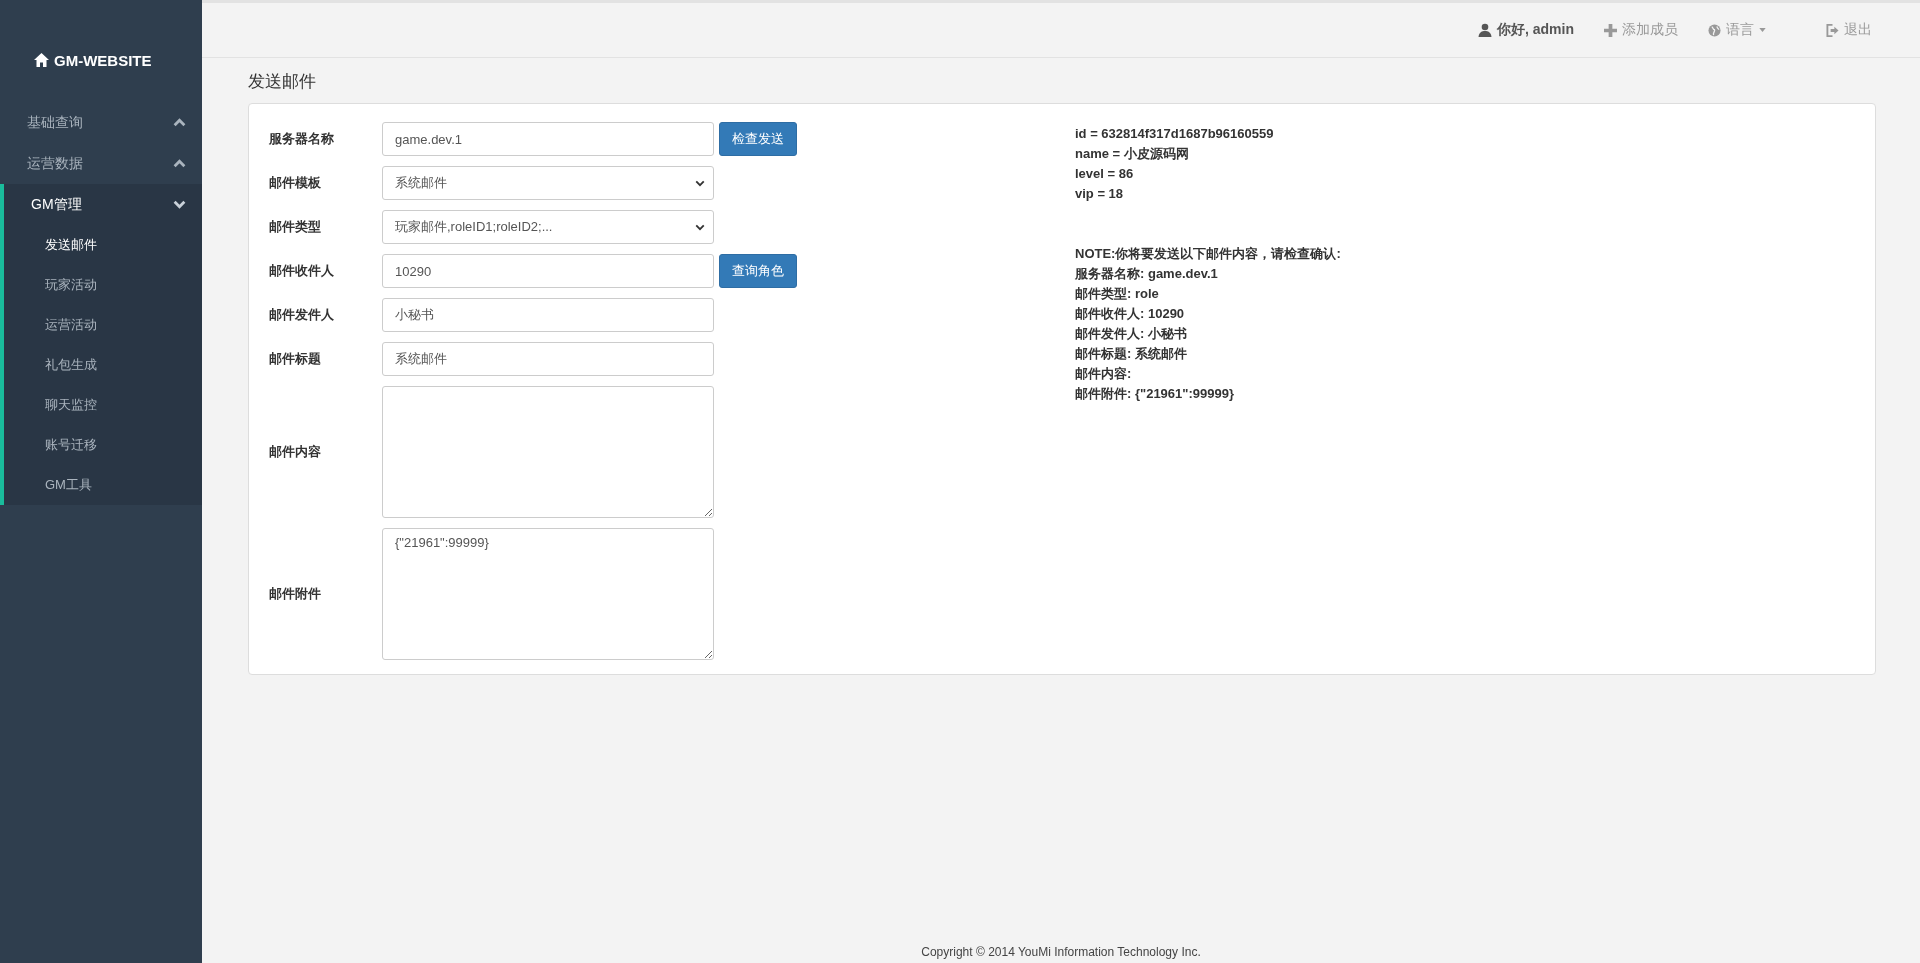 The image size is (1920, 963). Describe the element at coordinates (1858, 30) in the screenshot. I see `logout-text: 退出` at that location.